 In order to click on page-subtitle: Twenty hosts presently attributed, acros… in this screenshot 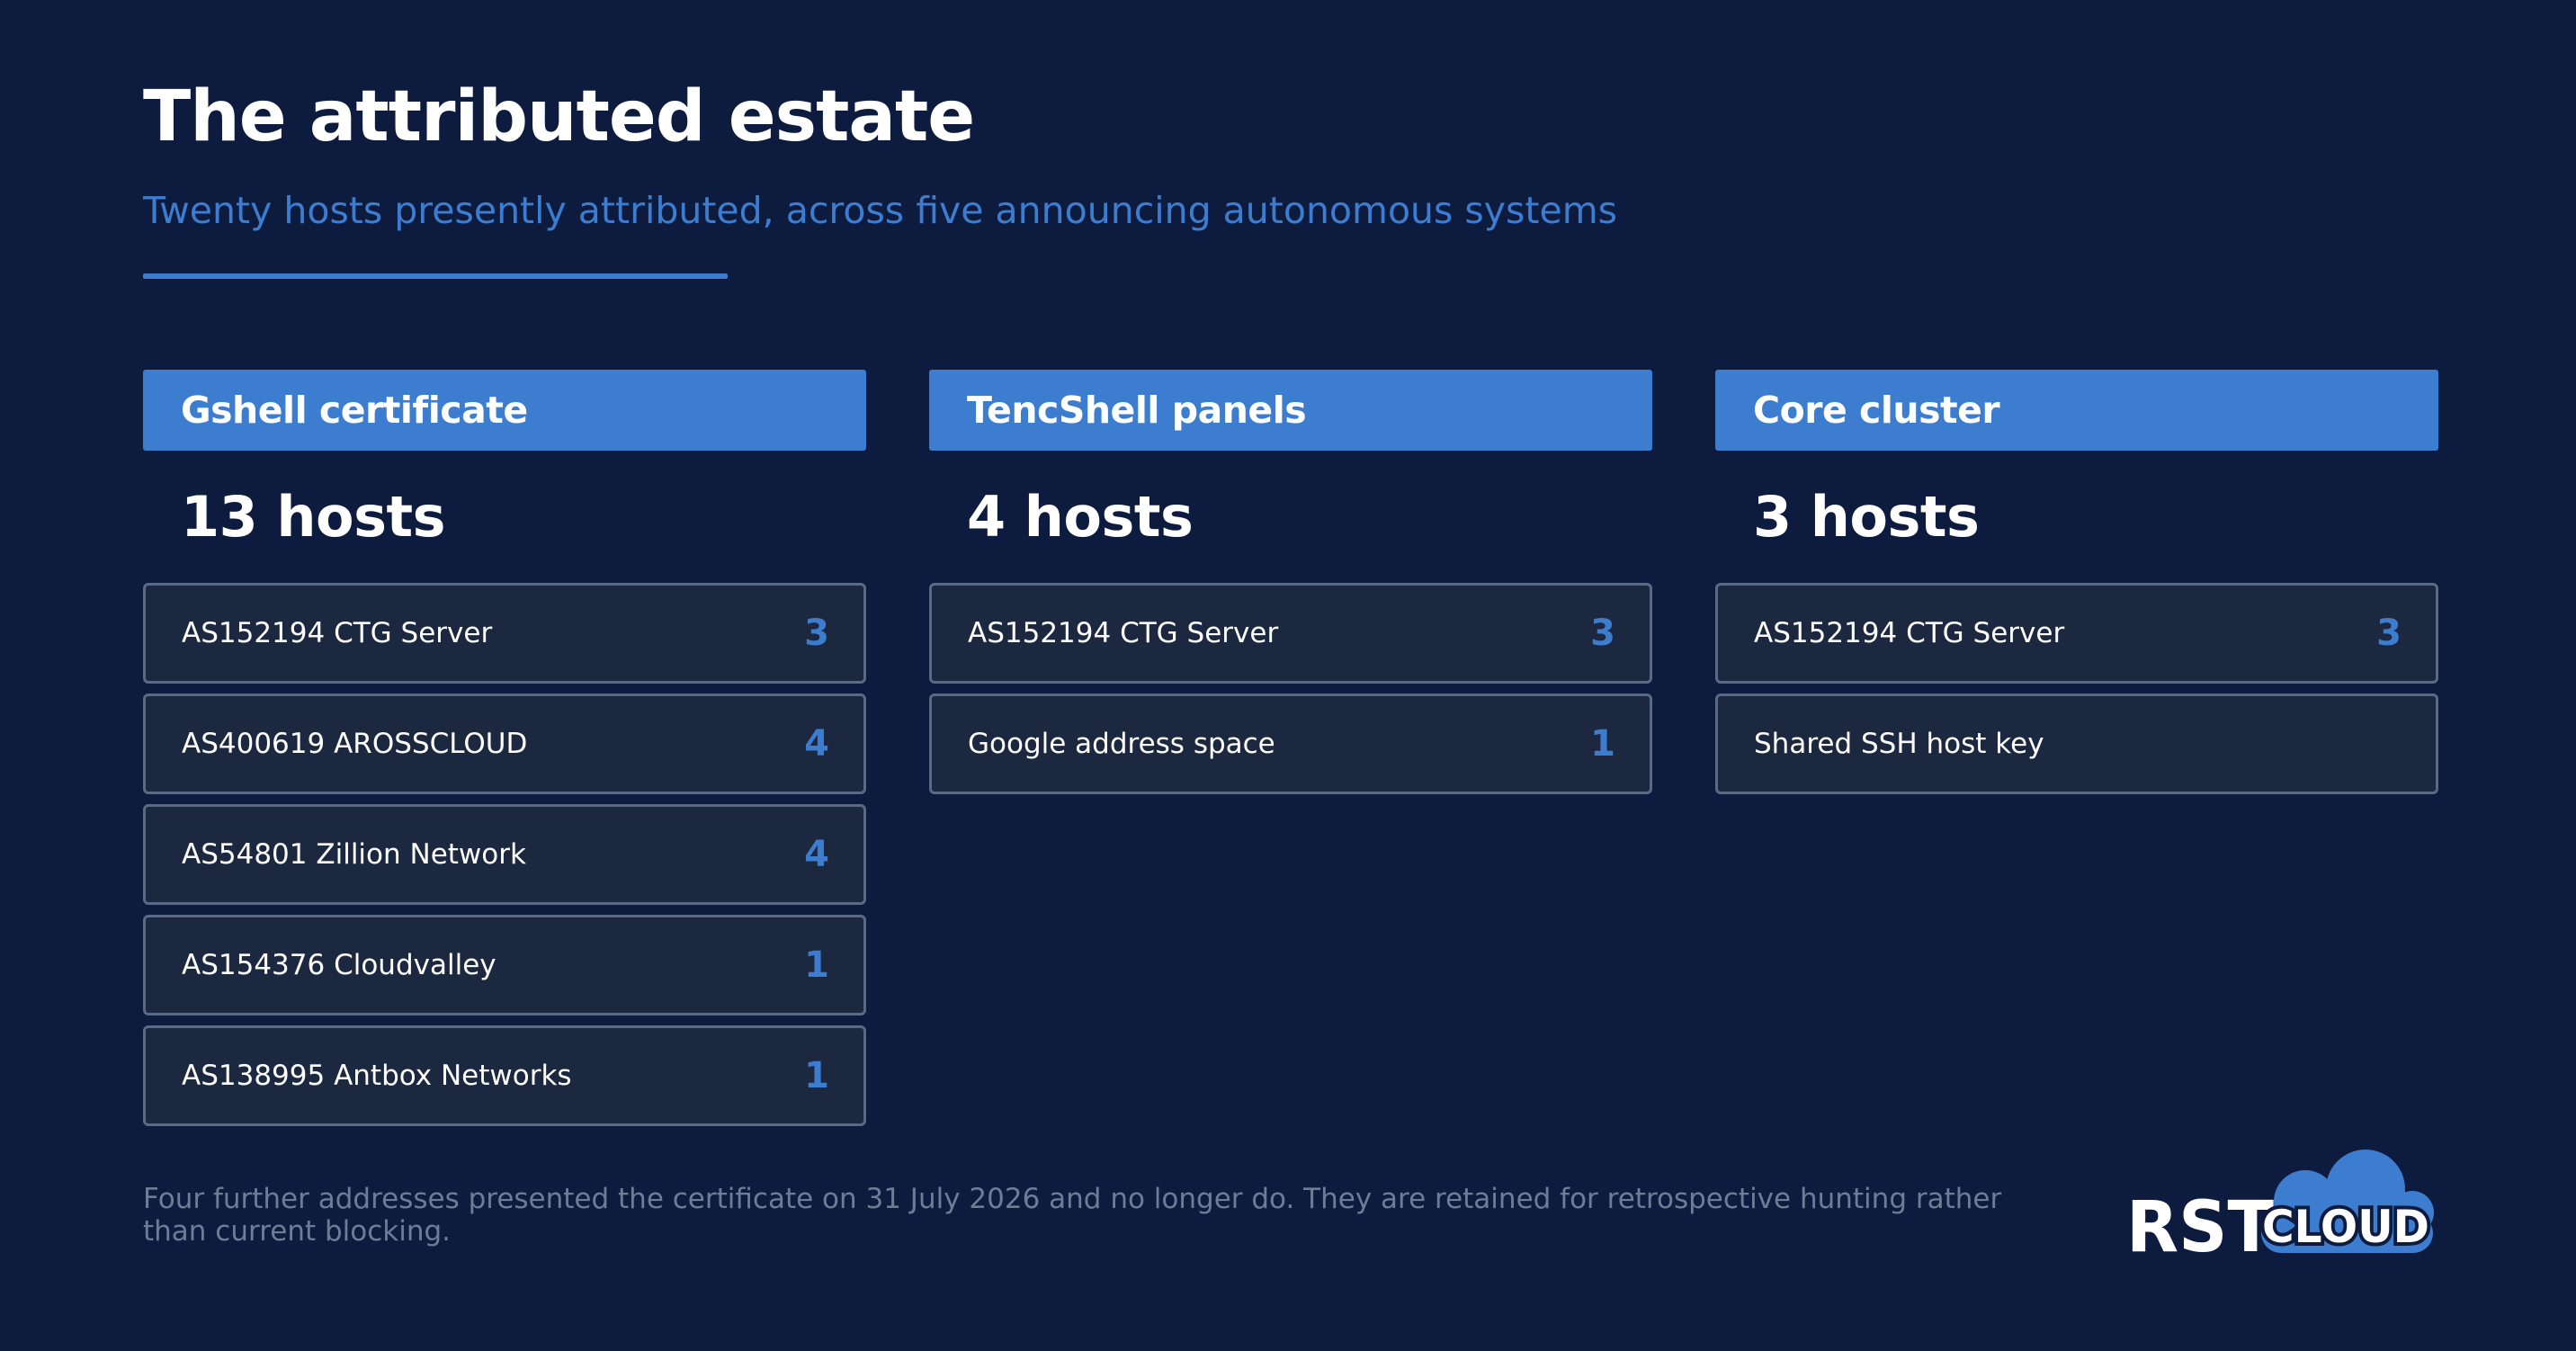, I will do `click(880, 211)`.